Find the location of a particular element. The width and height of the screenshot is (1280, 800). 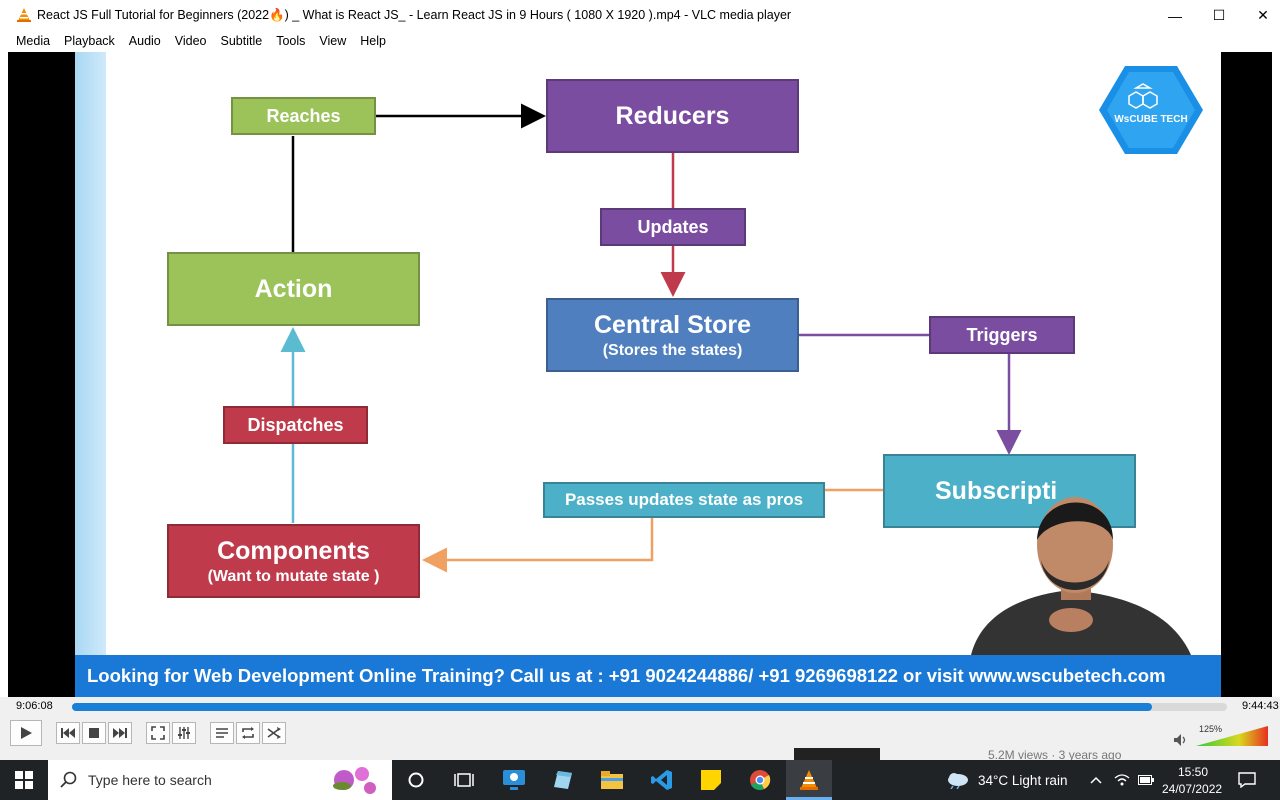

battery-icon is located at coordinates (1146, 780).